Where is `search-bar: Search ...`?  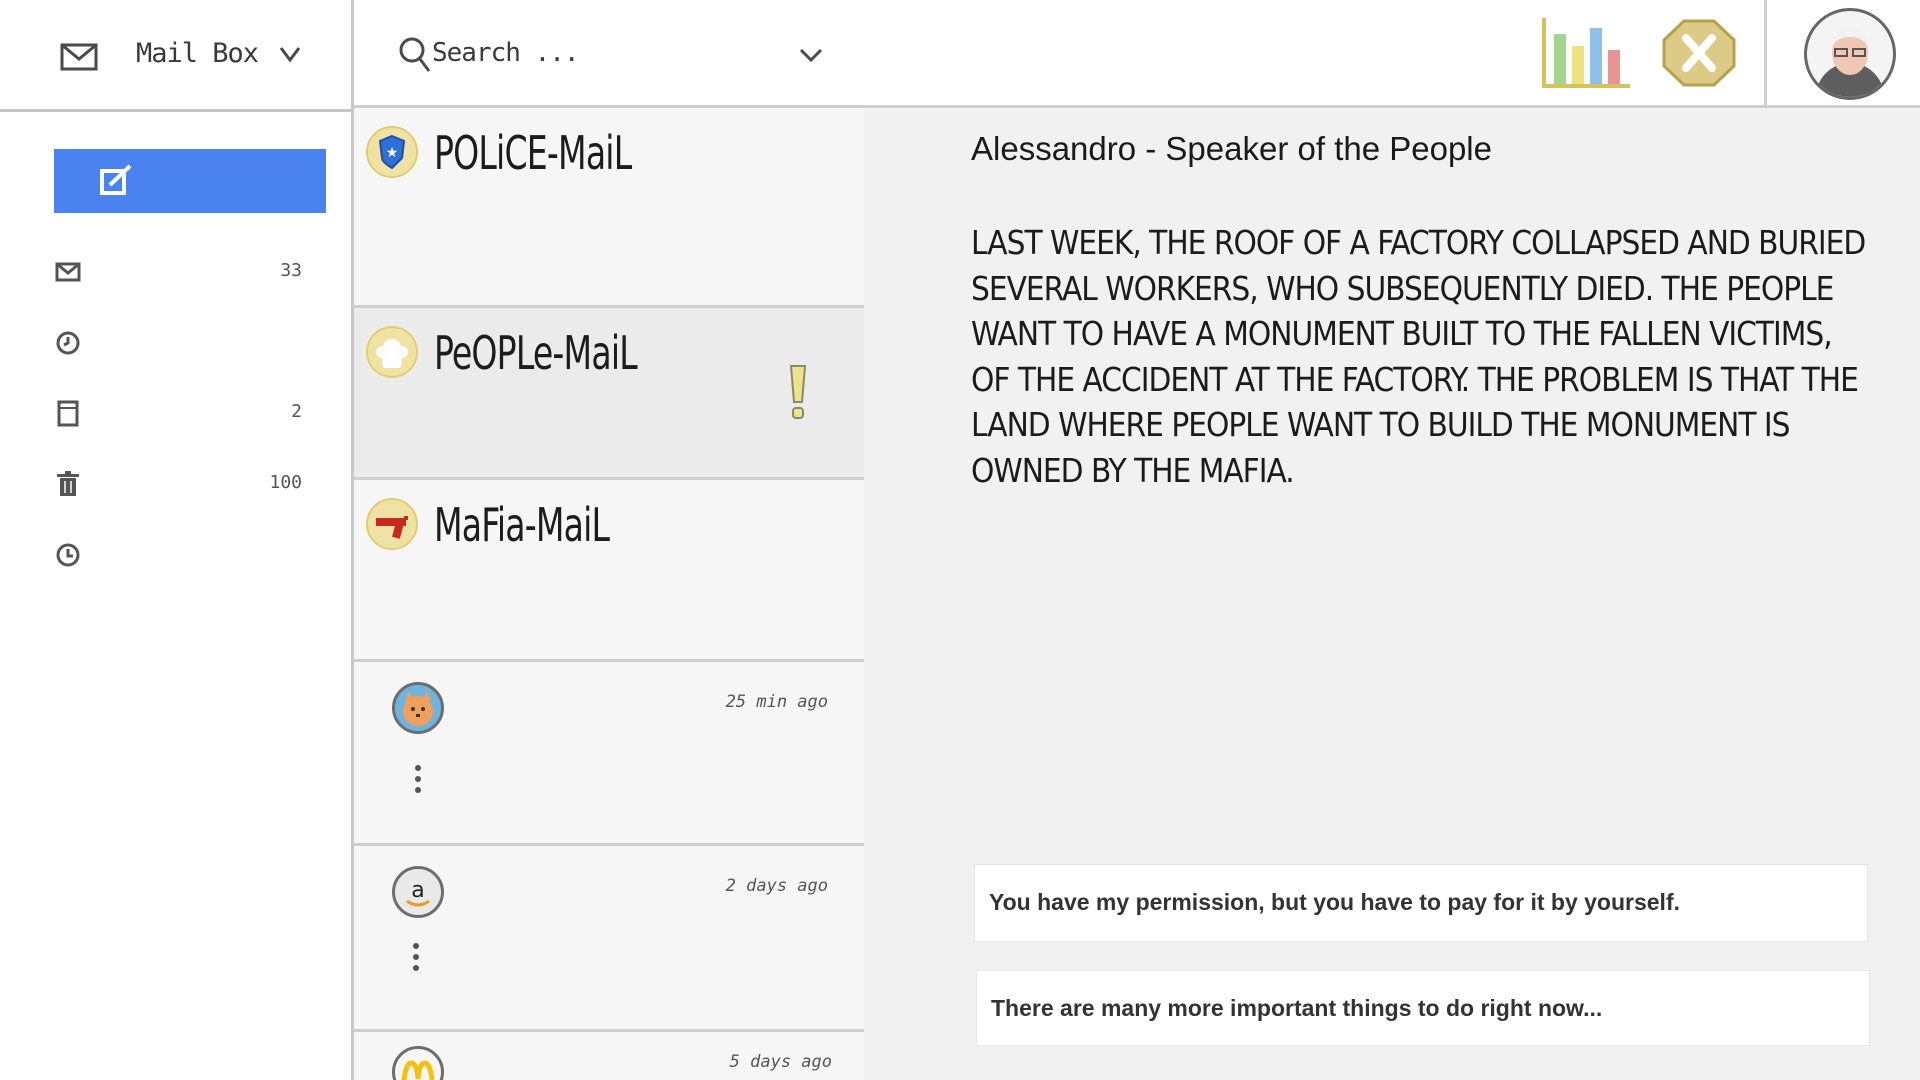
search-bar: Search ... is located at coordinates (609, 54).